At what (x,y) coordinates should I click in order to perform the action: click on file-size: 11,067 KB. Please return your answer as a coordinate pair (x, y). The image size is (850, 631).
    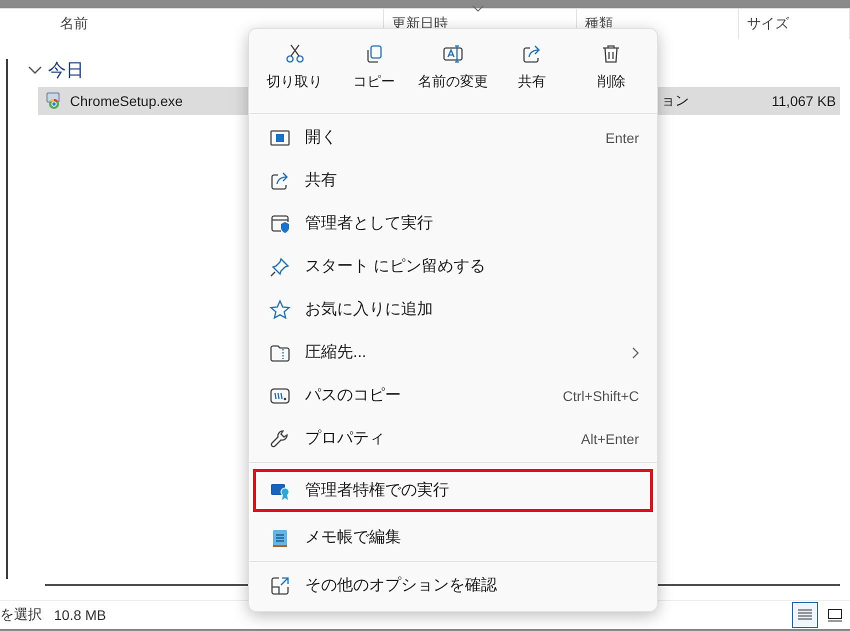
    Looking at the image, I should click on (803, 101).